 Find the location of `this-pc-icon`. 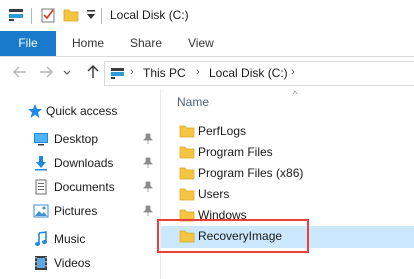

this-pc-icon is located at coordinates (117, 73).